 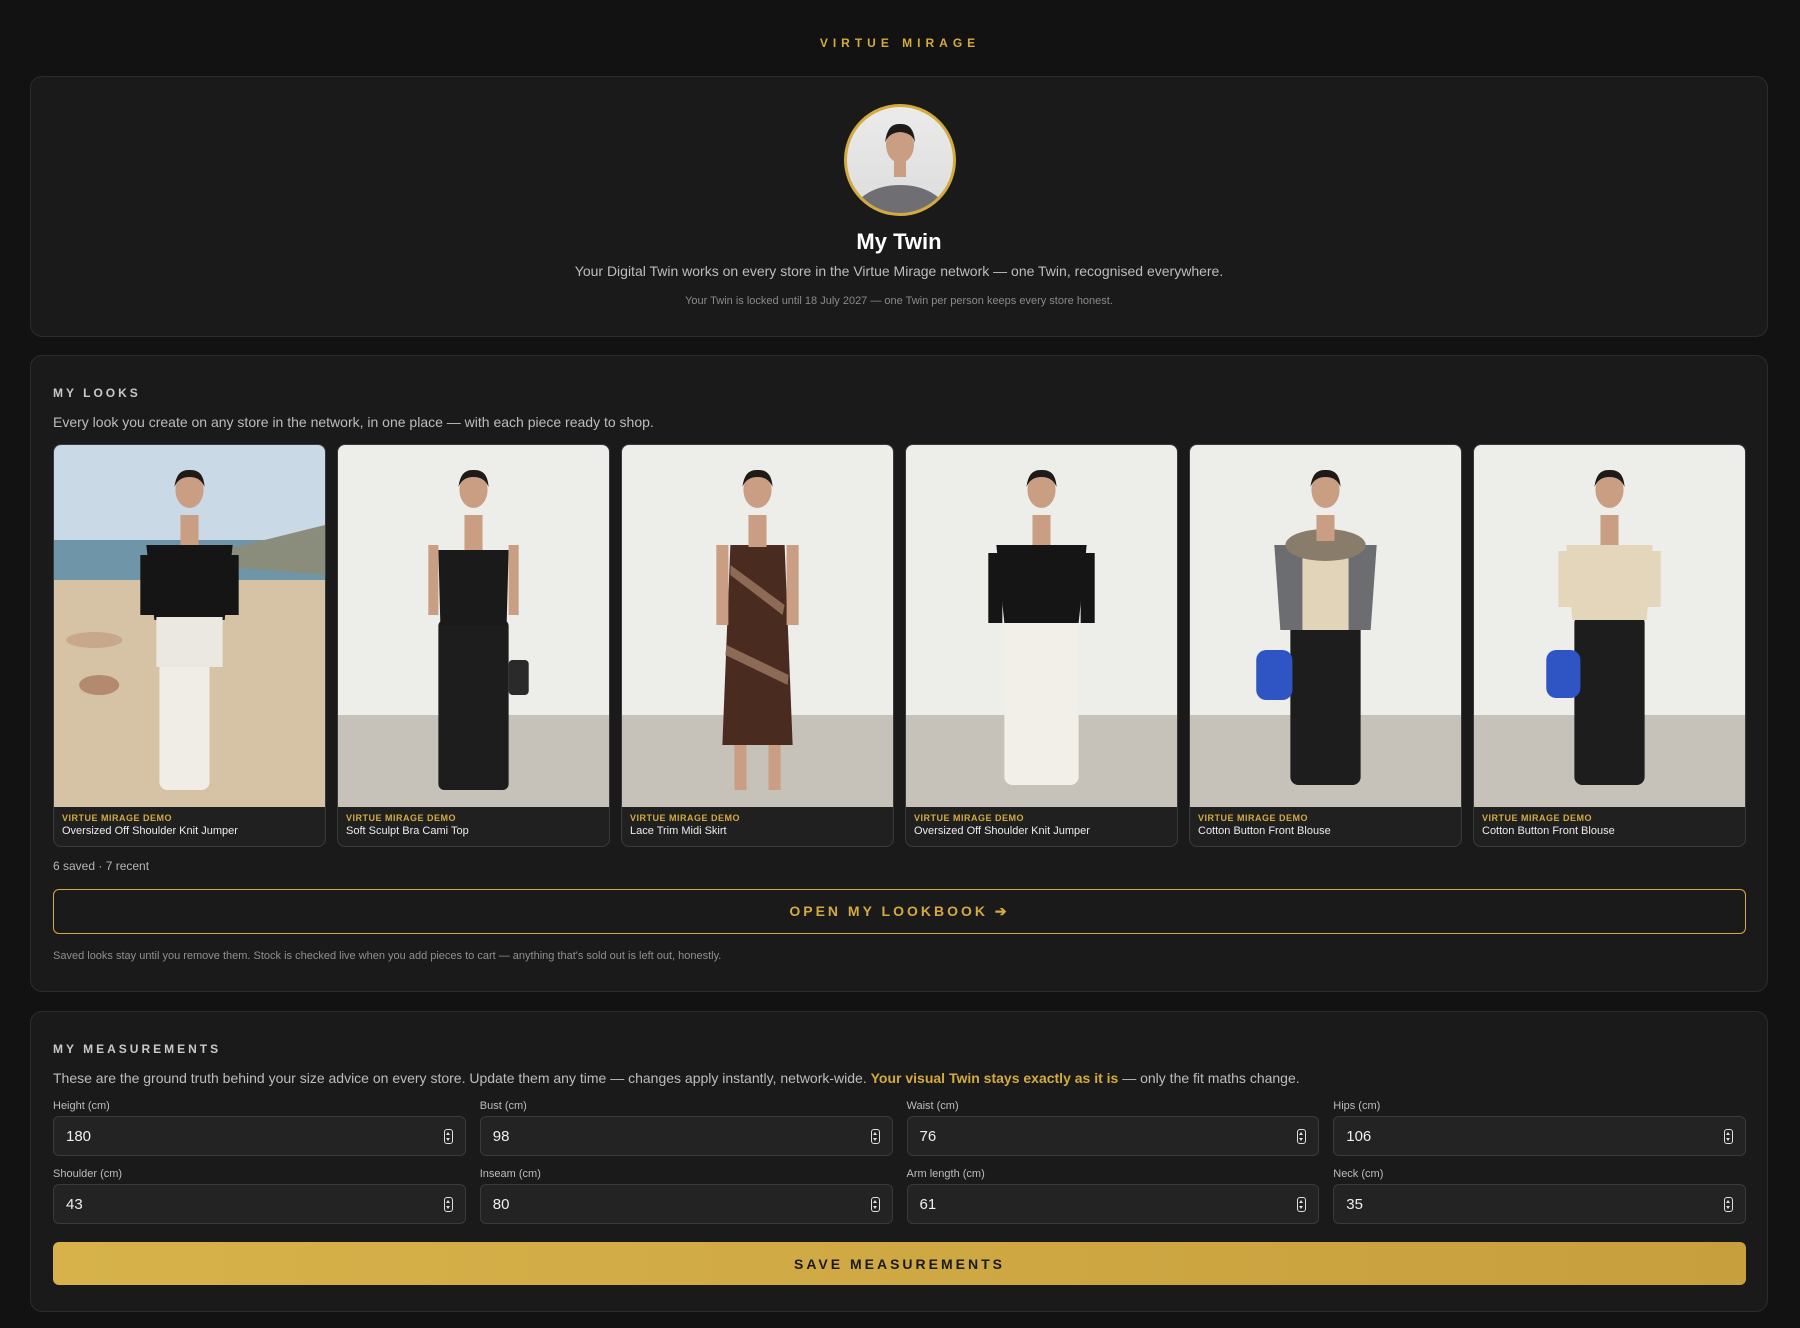 I want to click on looks-count: 6 saved · 7 recent, so click(x=101, y=866).